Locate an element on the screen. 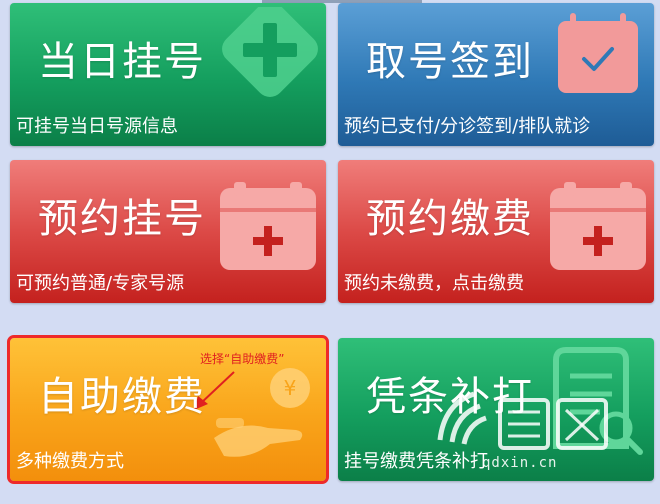 The width and height of the screenshot is (660, 504). appointment-registration-tile: 预约挂号 可预约普通/专家号源 is located at coordinates (168, 231).